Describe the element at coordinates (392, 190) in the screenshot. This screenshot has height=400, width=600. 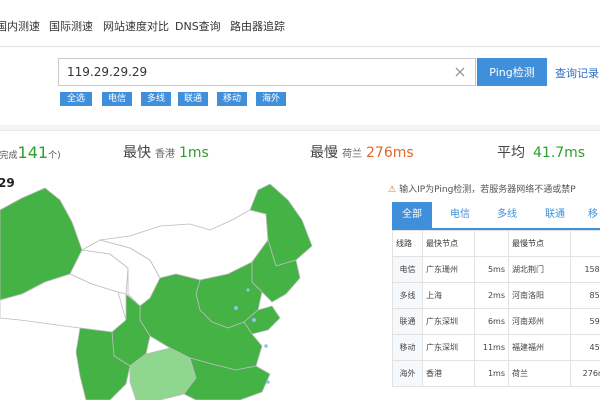
I see `warning-icon: ⚠` at that location.